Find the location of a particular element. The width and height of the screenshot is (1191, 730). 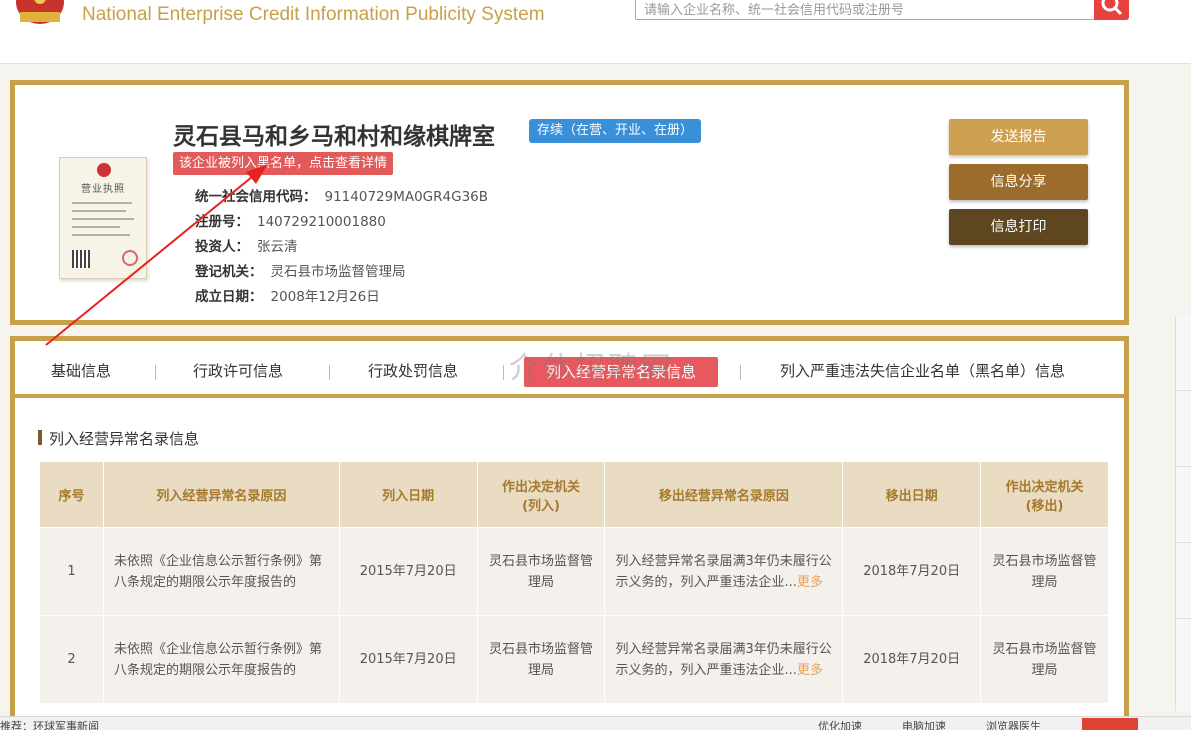

reg-number-row: 注册号： 140729210001880 is located at coordinates (290, 220).